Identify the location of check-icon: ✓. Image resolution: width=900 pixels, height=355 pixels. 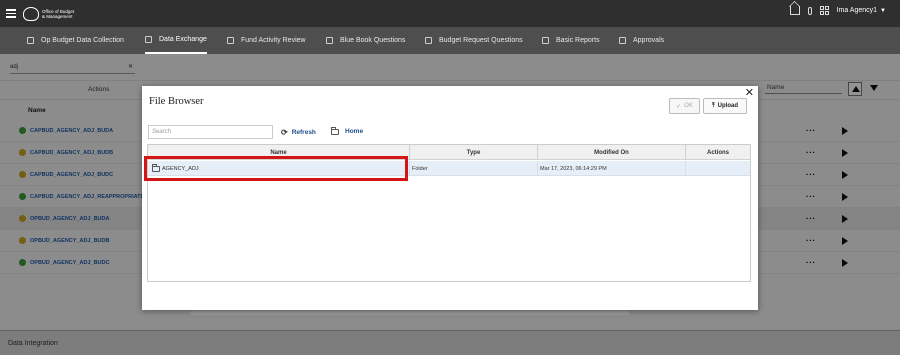
(679, 106).